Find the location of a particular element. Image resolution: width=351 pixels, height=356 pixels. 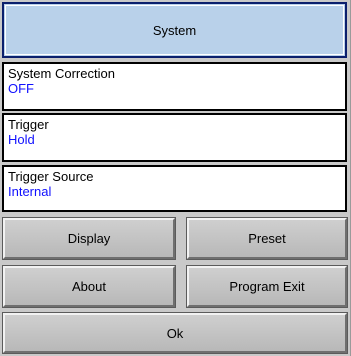

trigger-source-label: Trigger Source is located at coordinates (51, 176).